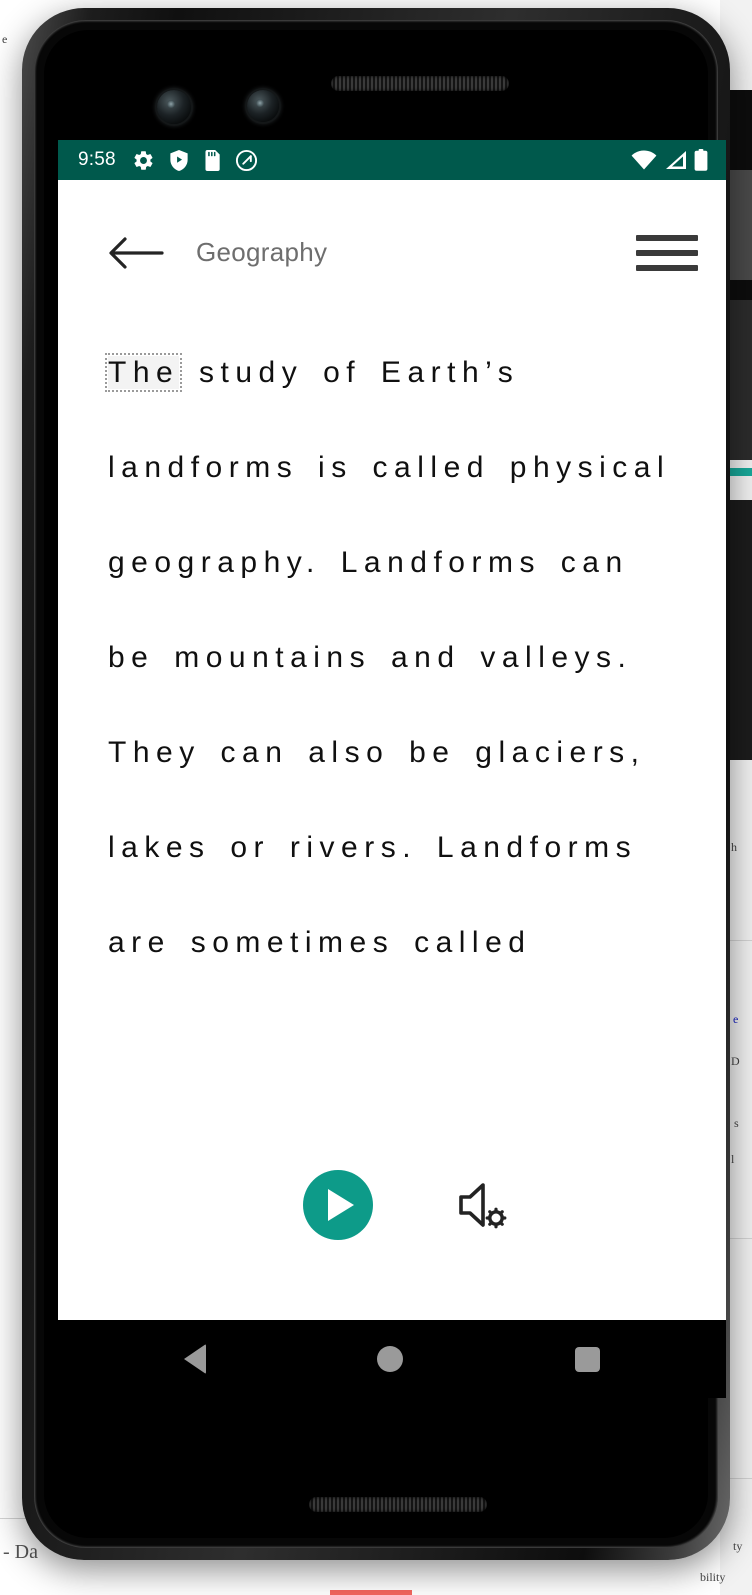 This screenshot has height=1595, width=752. What do you see at coordinates (392, 1205) in the screenshot?
I see `playback-controls` at bounding box center [392, 1205].